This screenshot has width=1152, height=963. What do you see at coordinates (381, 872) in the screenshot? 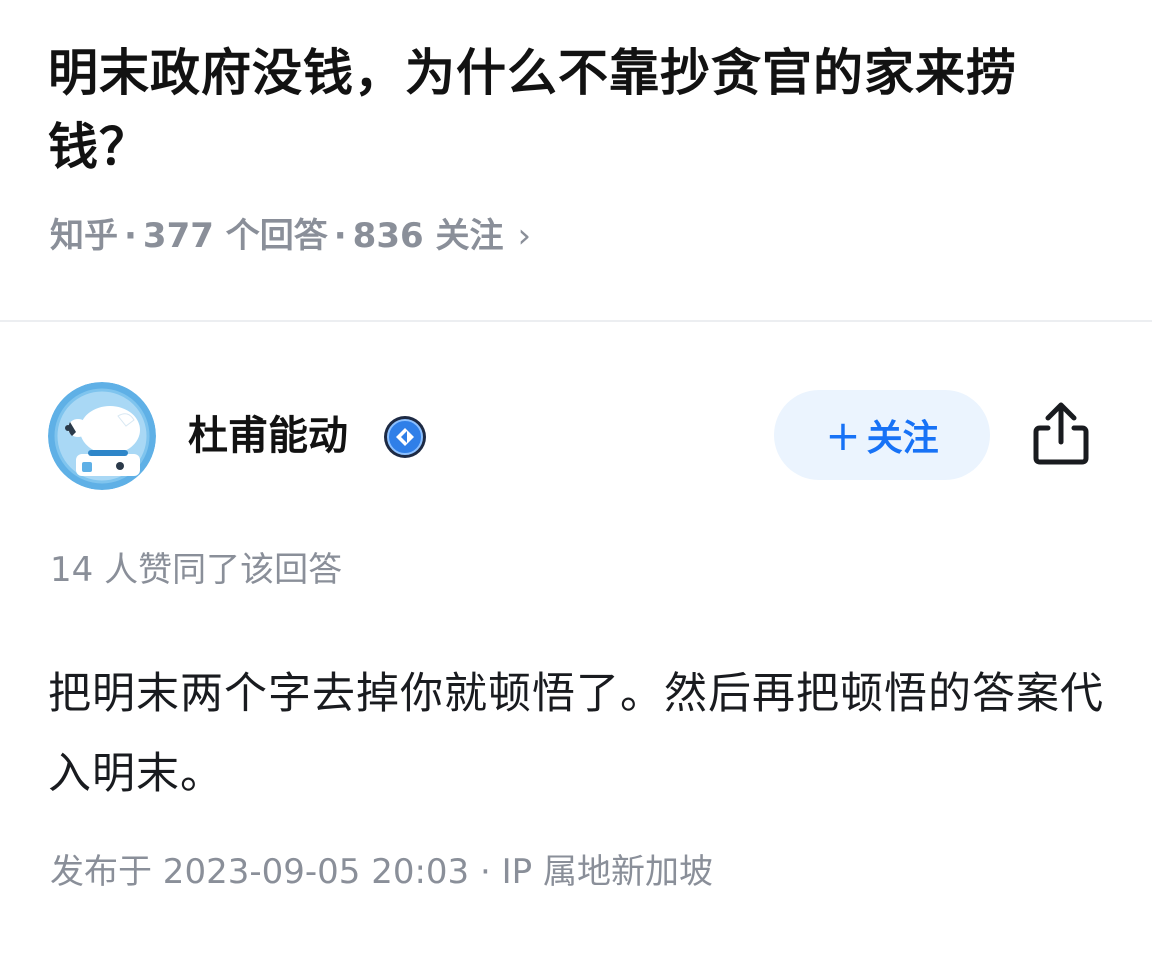
I see `publish-info: 发布于 2023-09-05 20:03 · IP 属地新加坡` at bounding box center [381, 872].